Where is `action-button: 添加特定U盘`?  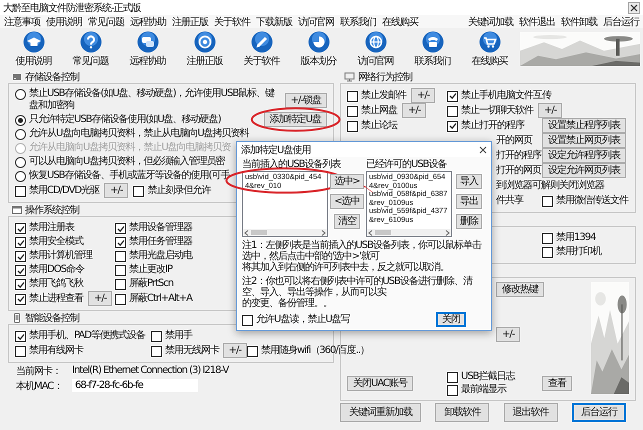 action-button: 添加特定U盘 is located at coordinates (295, 119).